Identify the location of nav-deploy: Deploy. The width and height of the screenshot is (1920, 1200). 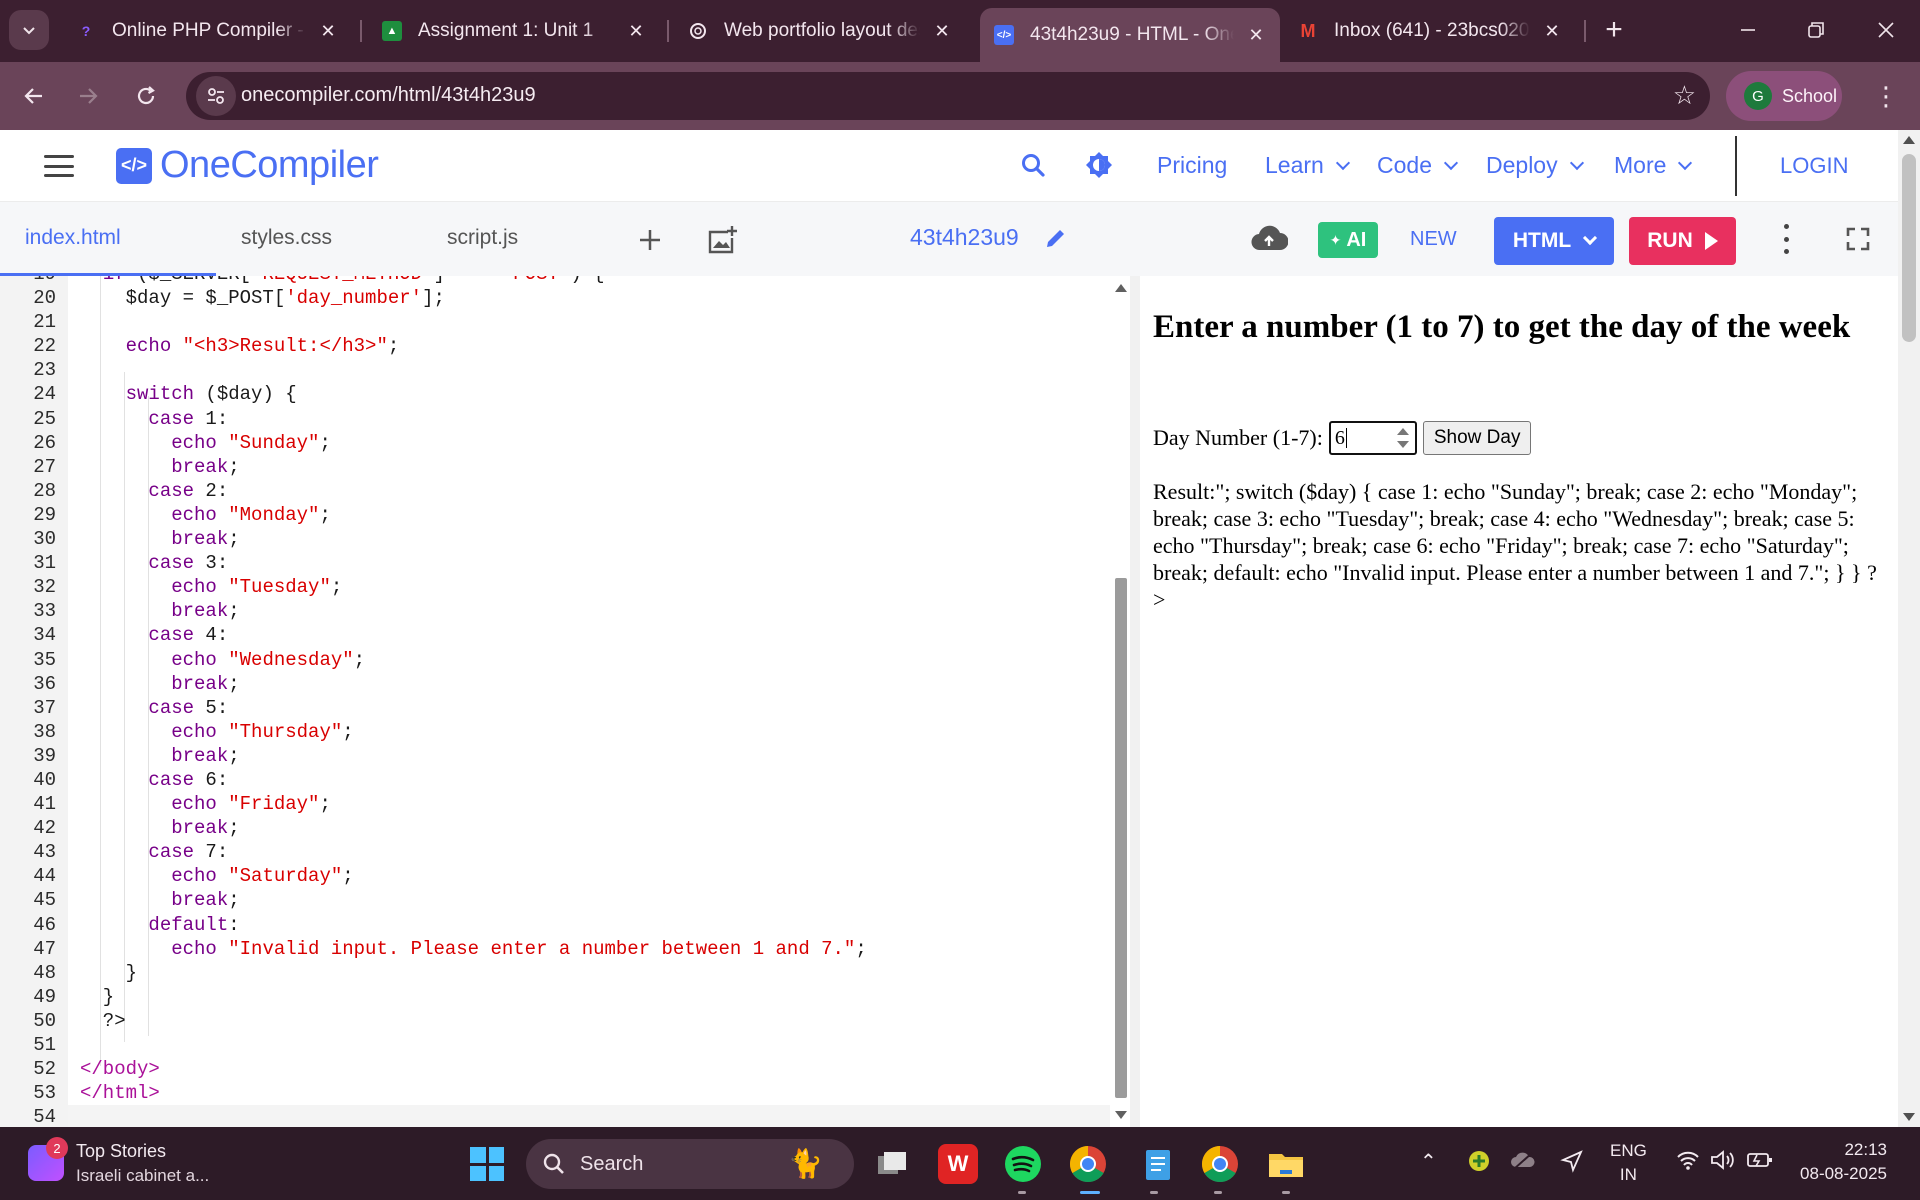
(1535, 165).